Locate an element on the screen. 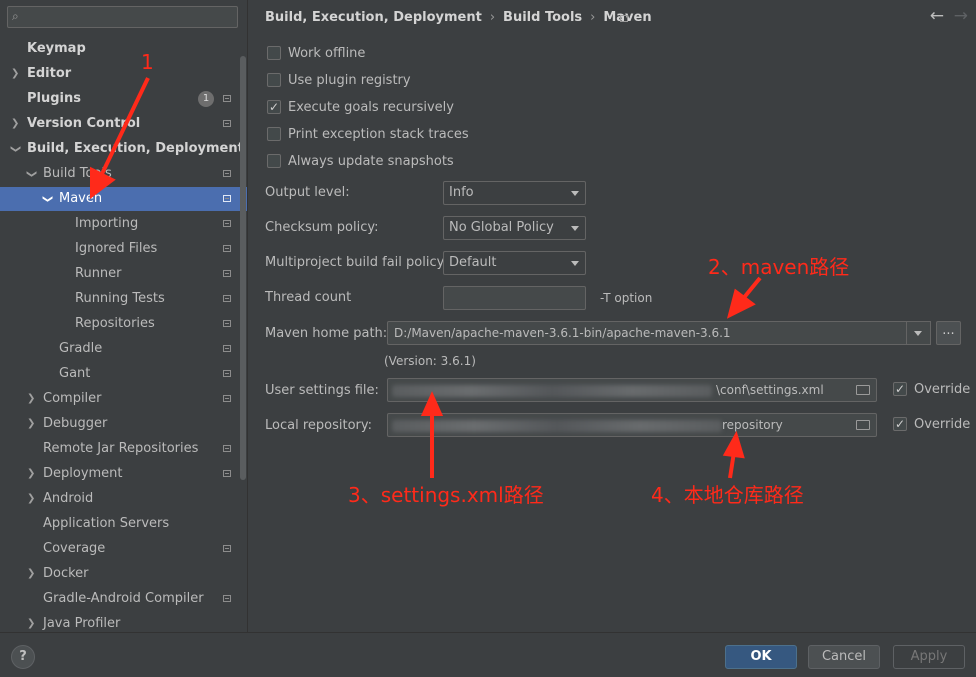 The image size is (976, 677). cancel-button: Cancel is located at coordinates (844, 657).